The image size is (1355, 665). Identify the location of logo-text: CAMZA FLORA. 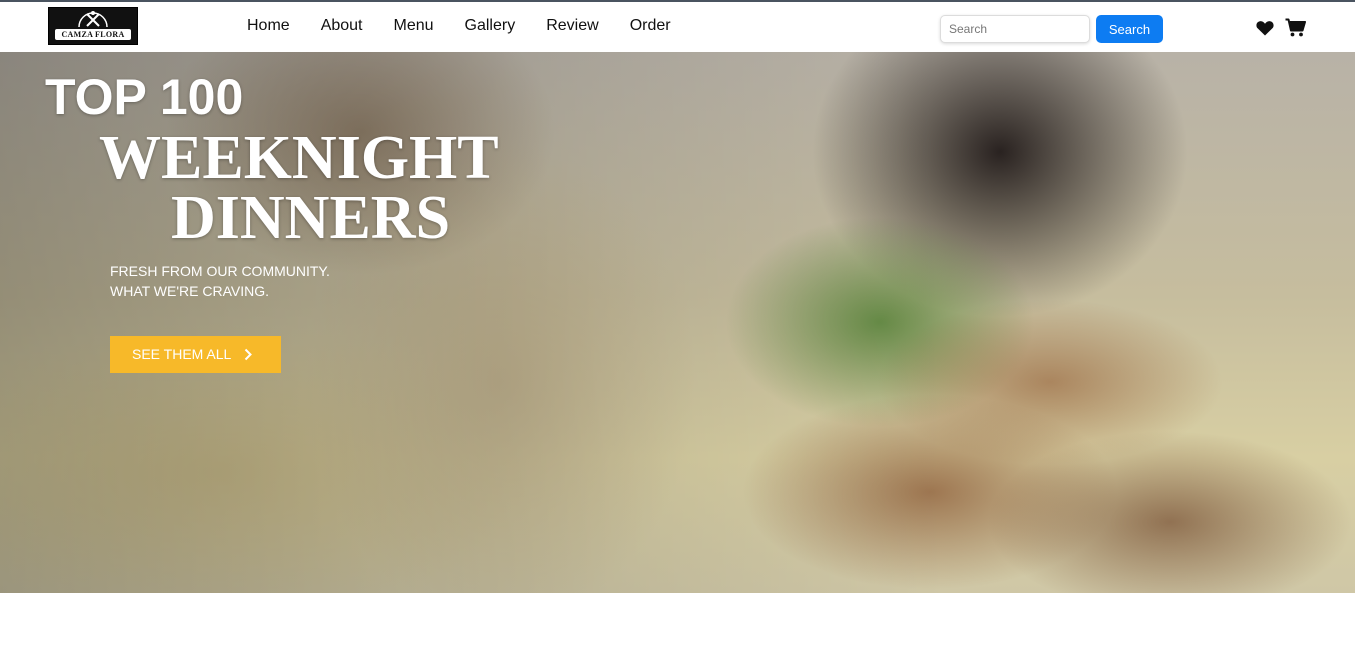
(93, 34).